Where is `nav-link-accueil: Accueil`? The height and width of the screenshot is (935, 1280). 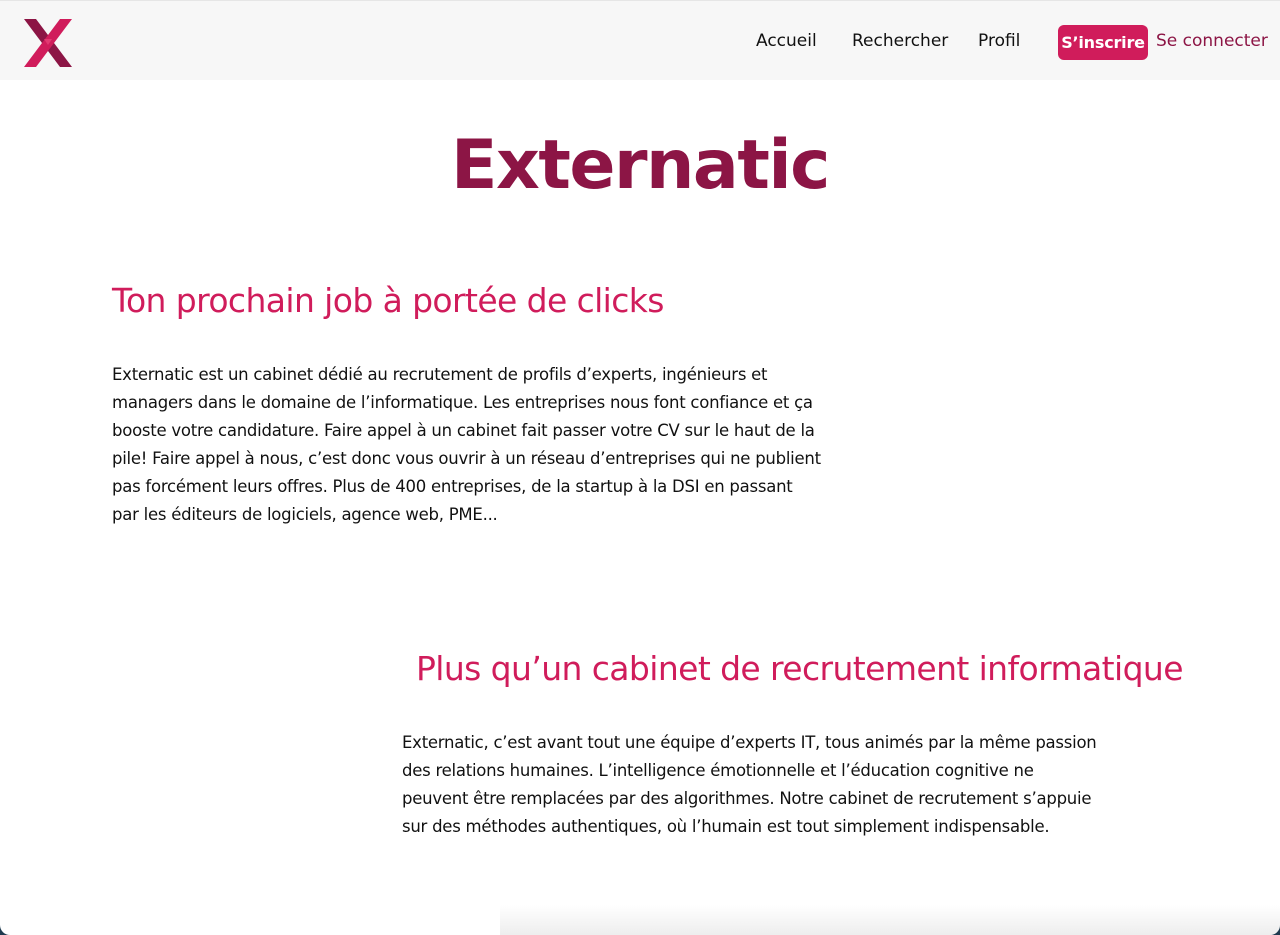
nav-link-accueil: Accueil is located at coordinates (786, 41).